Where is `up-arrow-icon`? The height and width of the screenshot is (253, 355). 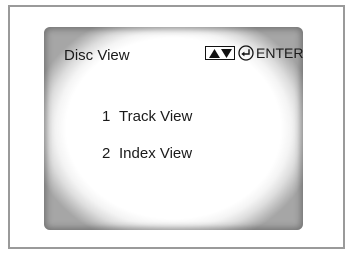
up-arrow-icon is located at coordinates (214, 53).